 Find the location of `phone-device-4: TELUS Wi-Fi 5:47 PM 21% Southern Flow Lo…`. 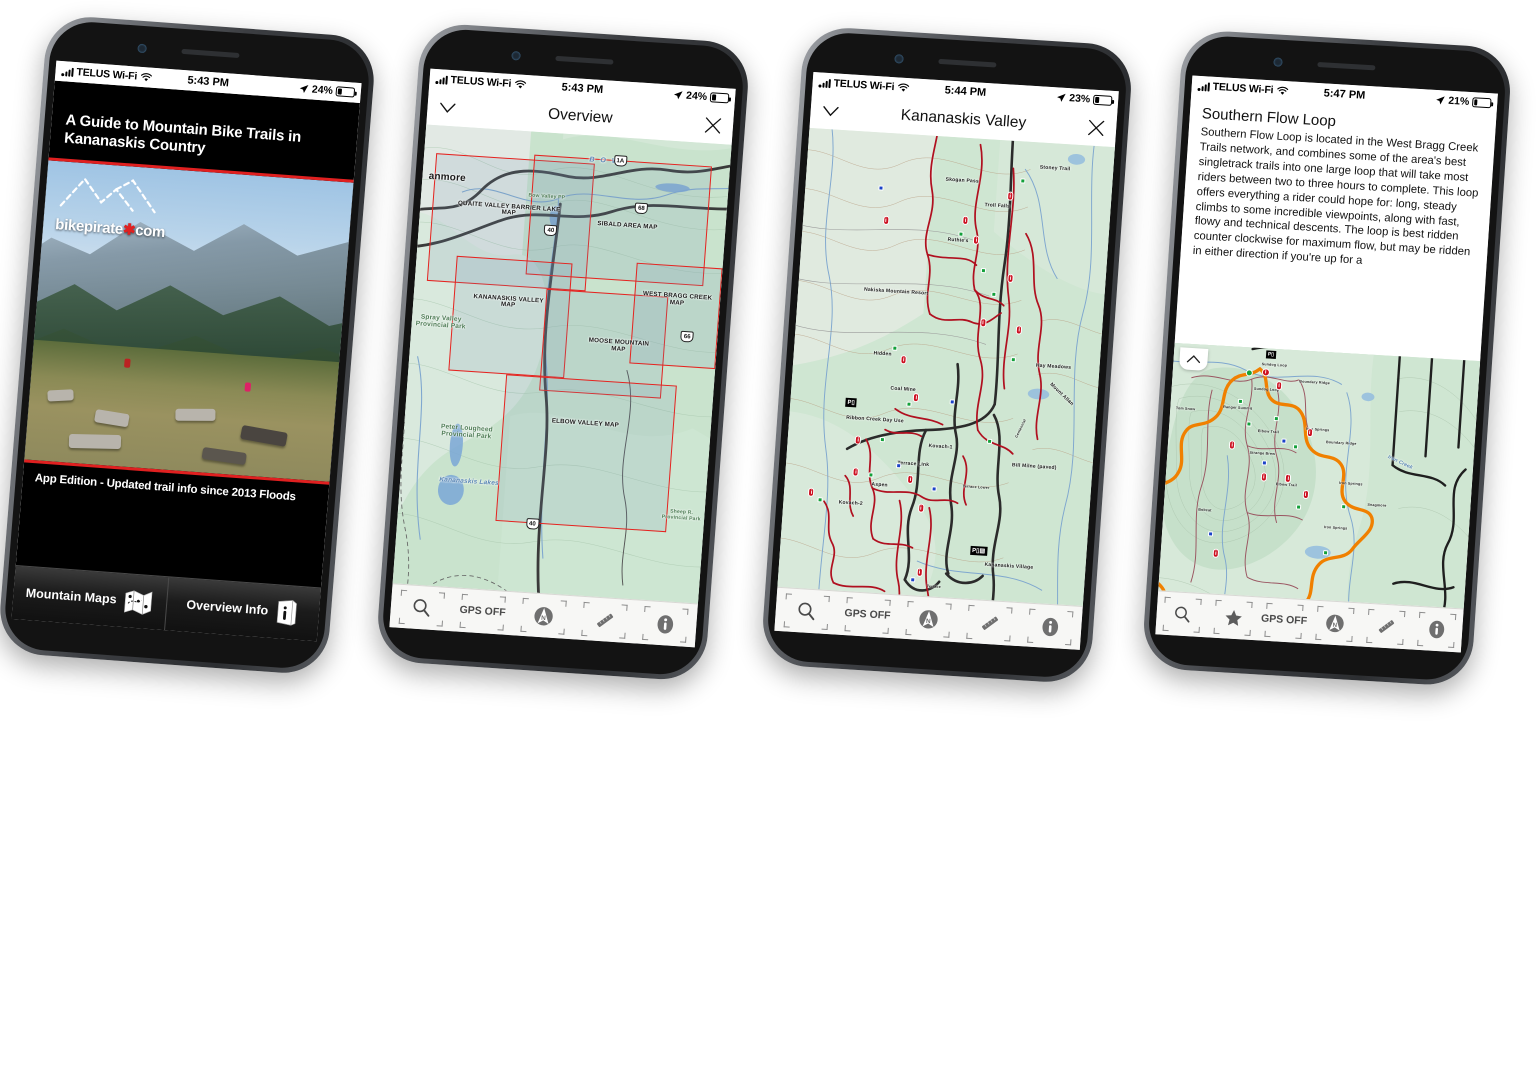

phone-device-4: TELUS Wi-Fi 5:47 PM 21% Southern Flow Lo… is located at coordinates (1327, 358).